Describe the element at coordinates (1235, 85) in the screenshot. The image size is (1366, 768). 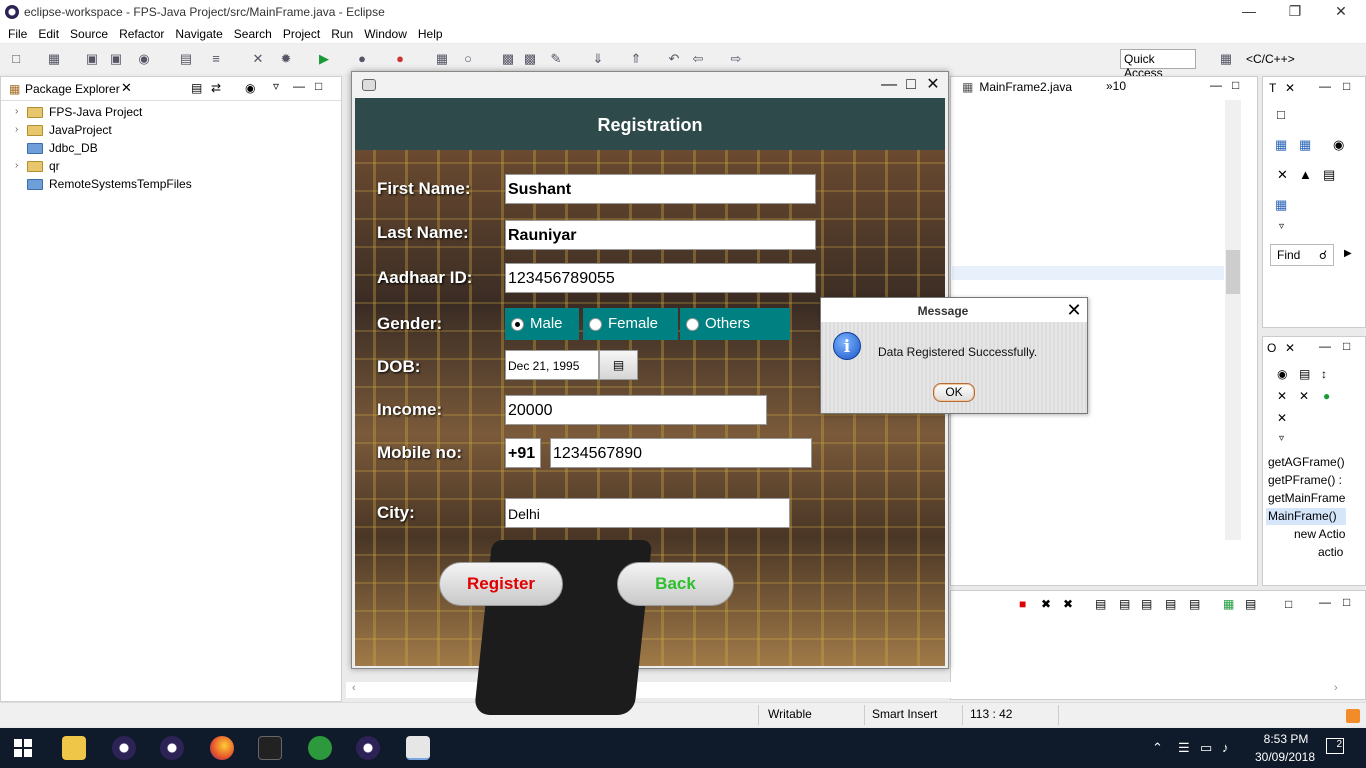
I see `editor-maximize-icon: □` at that location.